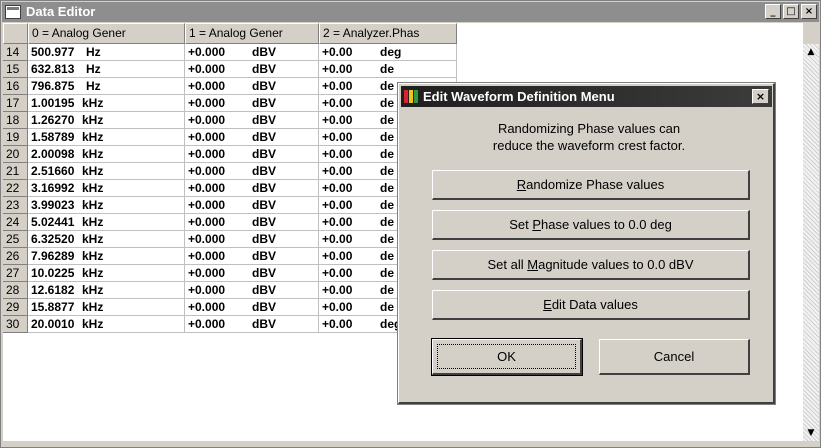 This screenshot has height=448, width=821. What do you see at coordinates (15, 154) in the screenshot?
I see `row-number: 20` at bounding box center [15, 154].